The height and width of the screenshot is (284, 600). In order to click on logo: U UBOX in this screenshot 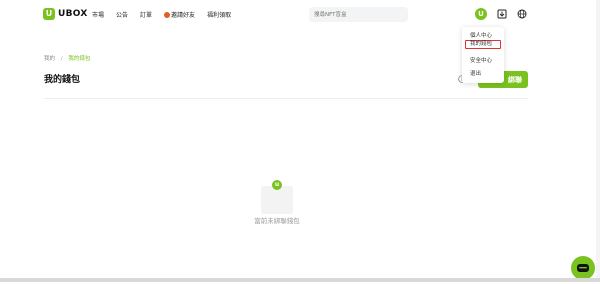, I will do `click(65, 14)`.